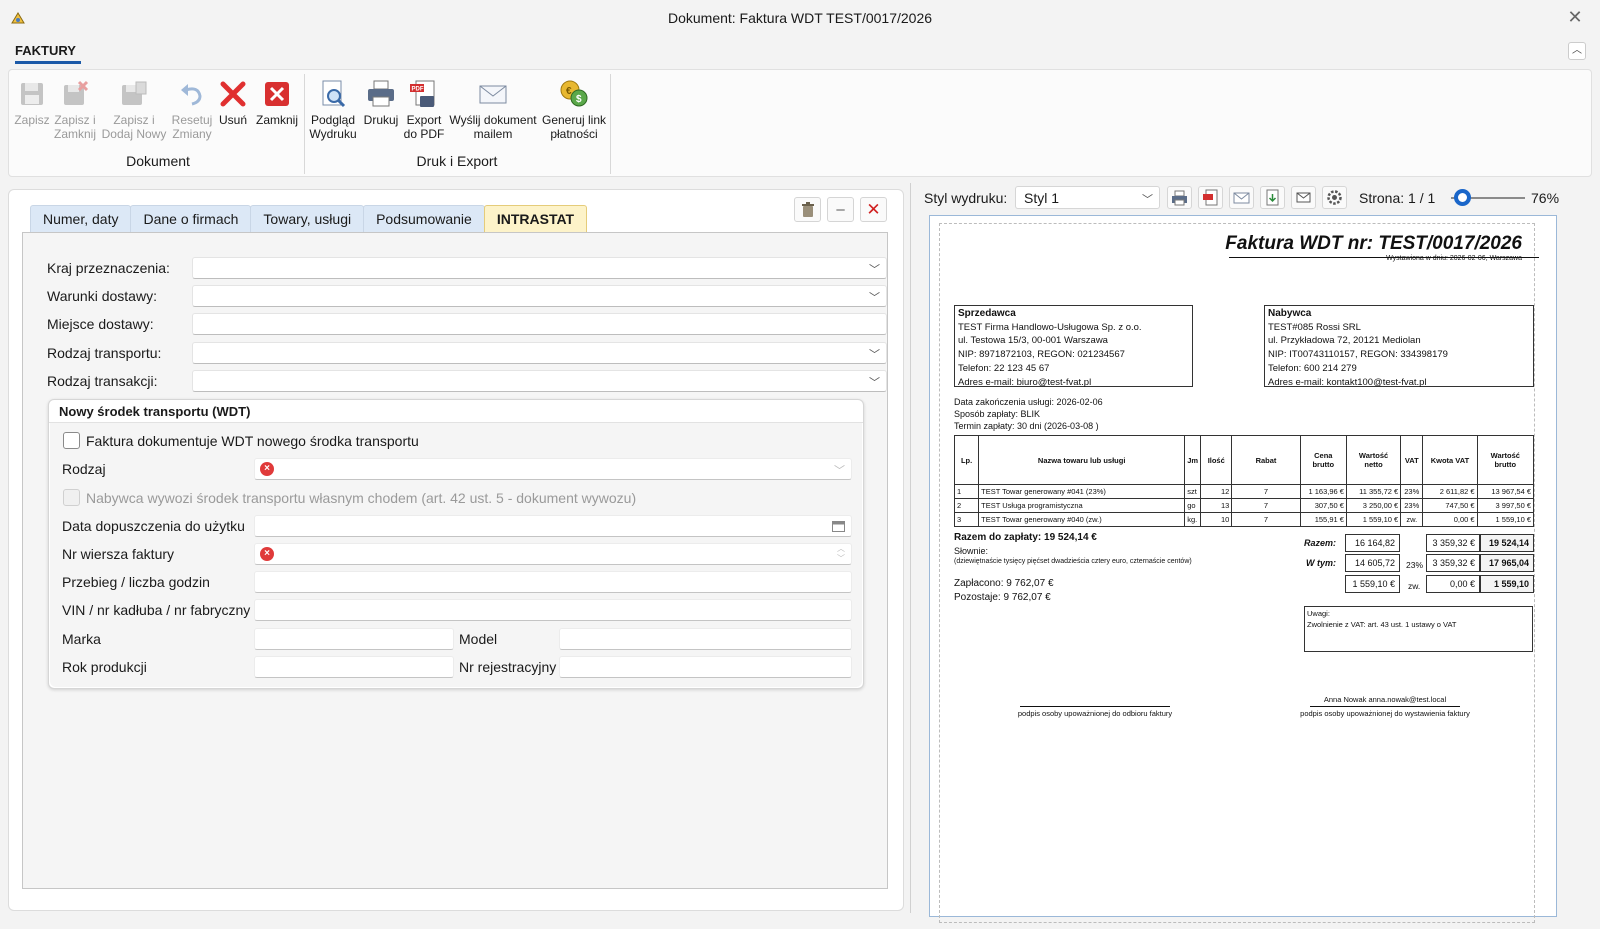 The height and width of the screenshot is (929, 1600). Describe the element at coordinates (966, 198) in the screenshot. I see `print-style-label: Styl wydruku:` at that location.